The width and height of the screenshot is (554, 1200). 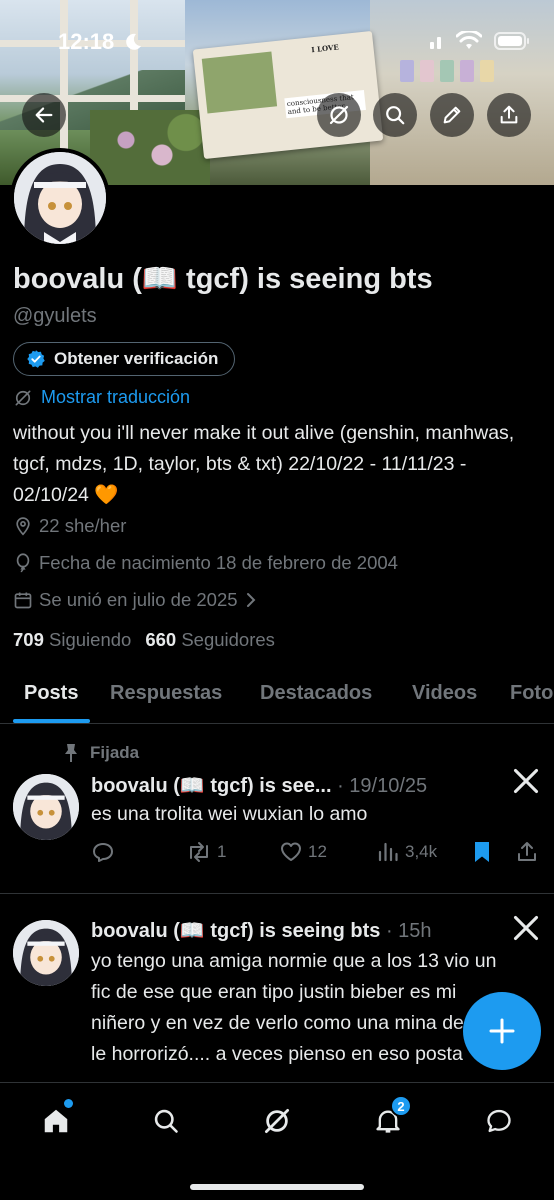 I want to click on joined-row: Se unió en julio de 2025, so click(x=135, y=600).